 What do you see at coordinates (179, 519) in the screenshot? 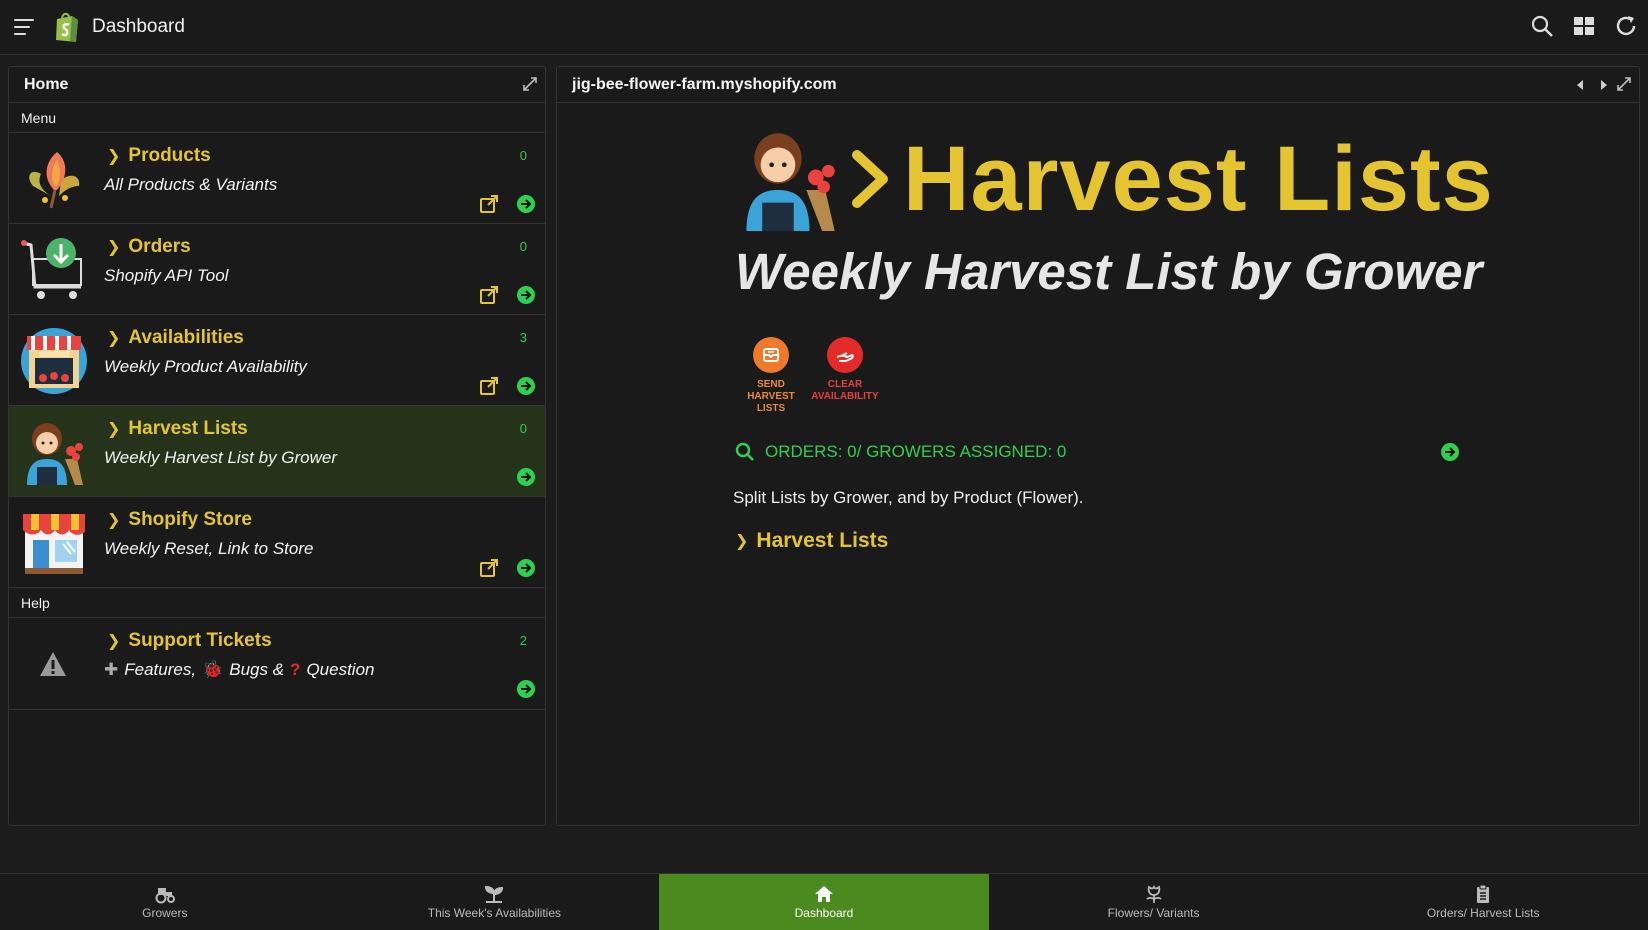
I see `menu-item-title: ❯ Shopify Store` at bounding box center [179, 519].